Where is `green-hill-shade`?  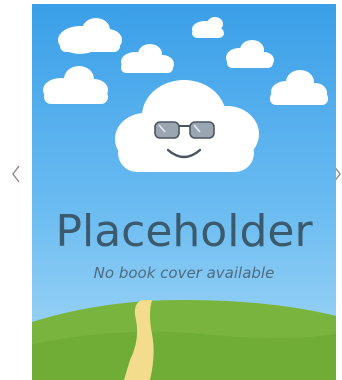 green-hill-shade is located at coordinates (184, 355).